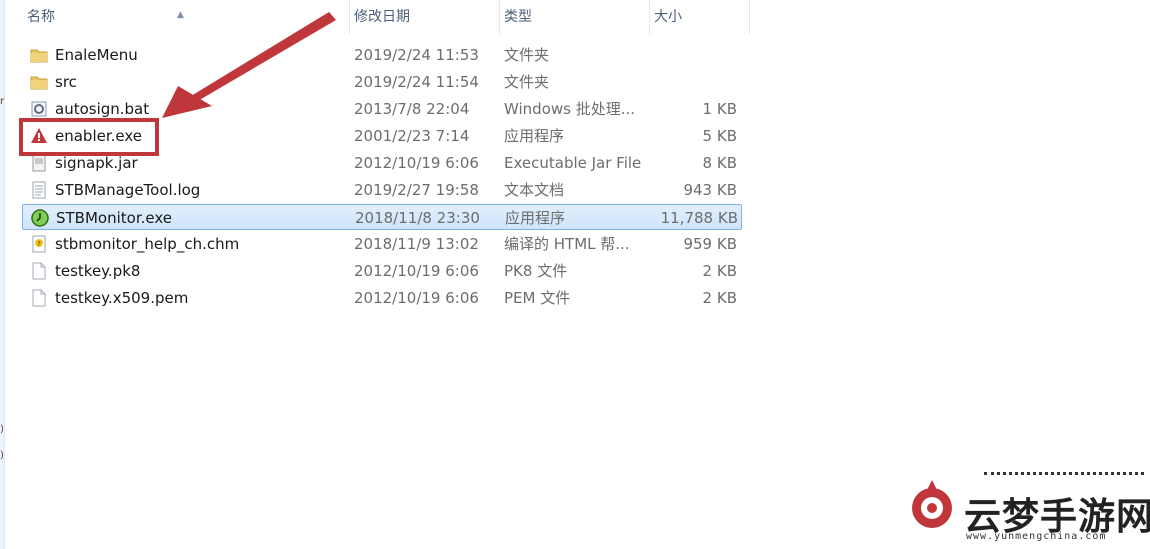 This screenshot has width=1150, height=549. What do you see at coordinates (710, 190) in the screenshot?
I see `file-size: 943 KB` at bounding box center [710, 190].